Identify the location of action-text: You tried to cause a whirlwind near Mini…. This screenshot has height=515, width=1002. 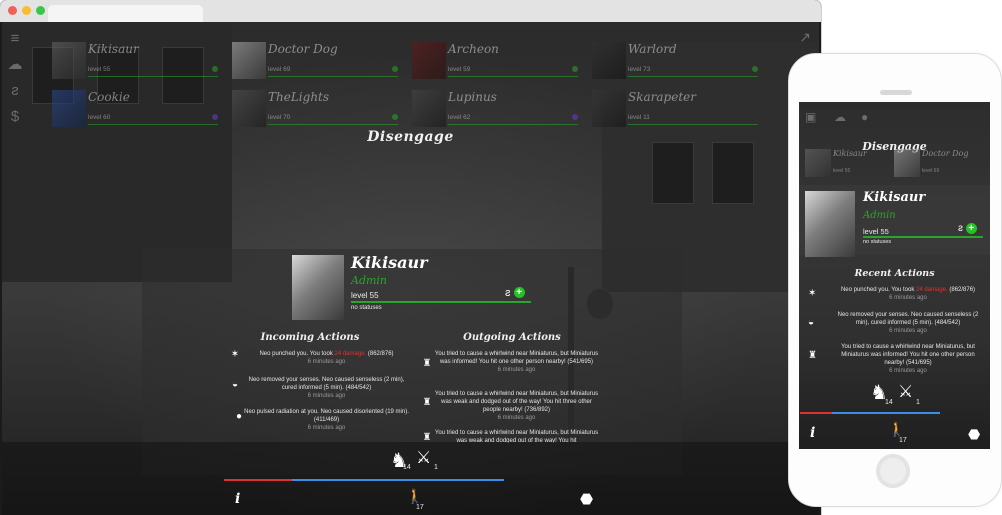
(516, 358).